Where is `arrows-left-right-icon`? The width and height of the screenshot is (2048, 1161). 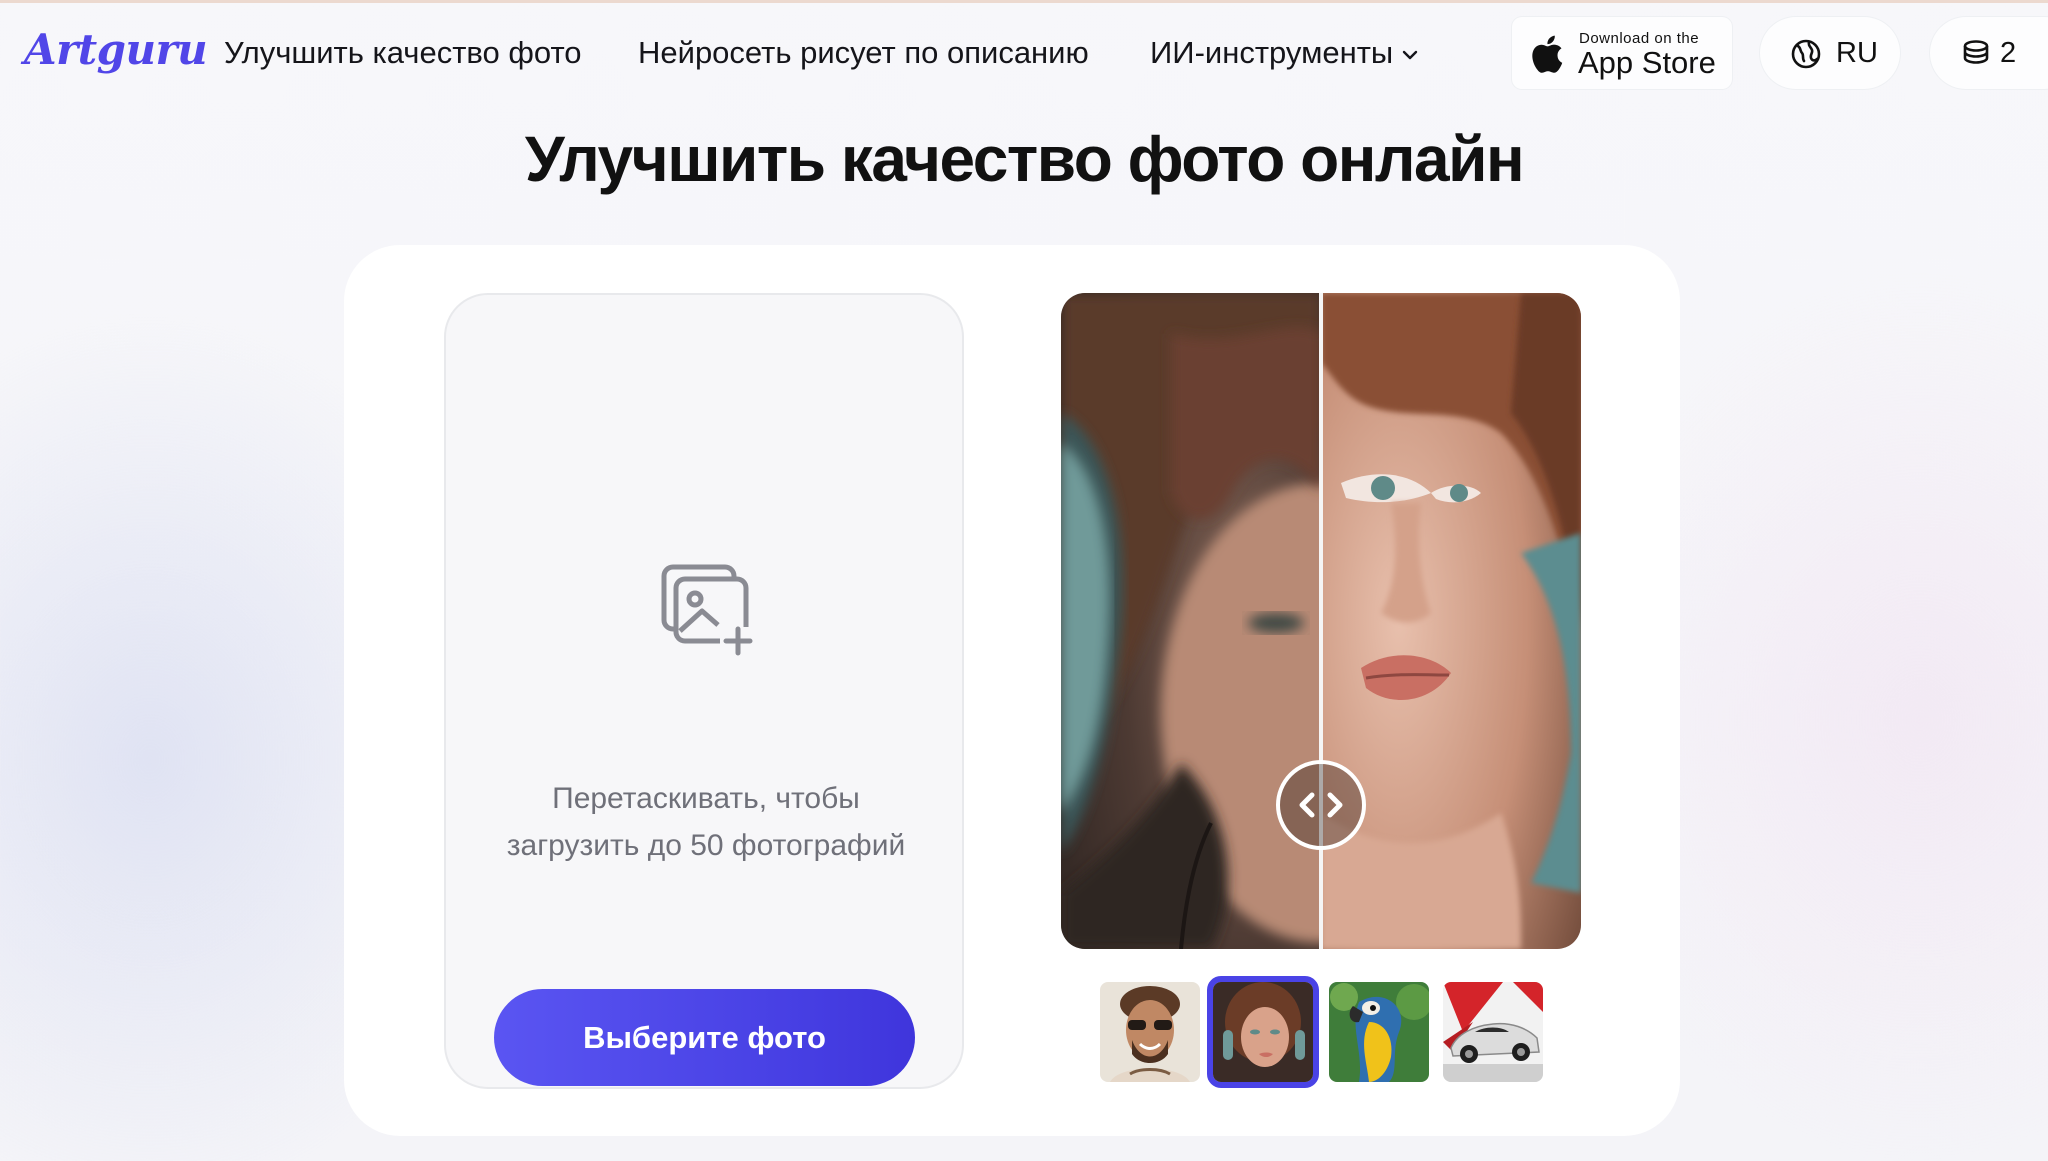 arrows-left-right-icon is located at coordinates (1321, 805).